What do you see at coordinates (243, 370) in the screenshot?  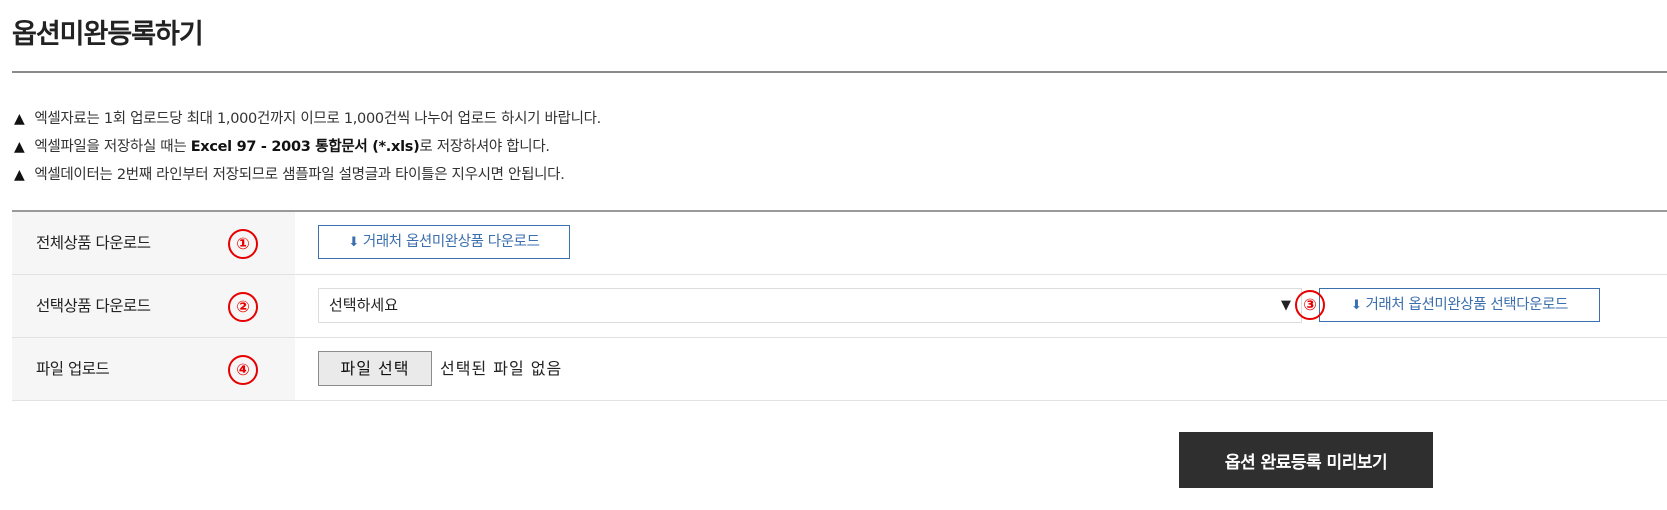 I see `step-marker-4: ④` at bounding box center [243, 370].